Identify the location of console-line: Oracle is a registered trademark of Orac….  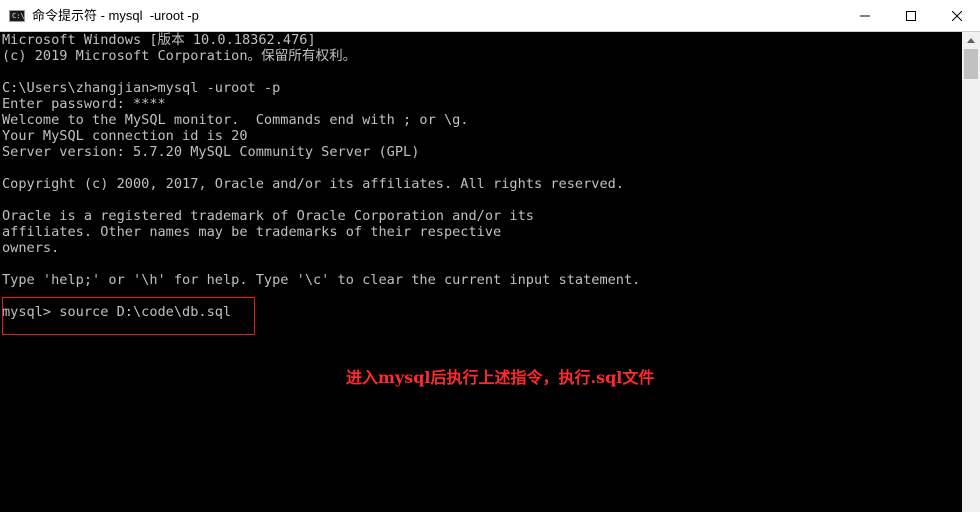
(268, 216).